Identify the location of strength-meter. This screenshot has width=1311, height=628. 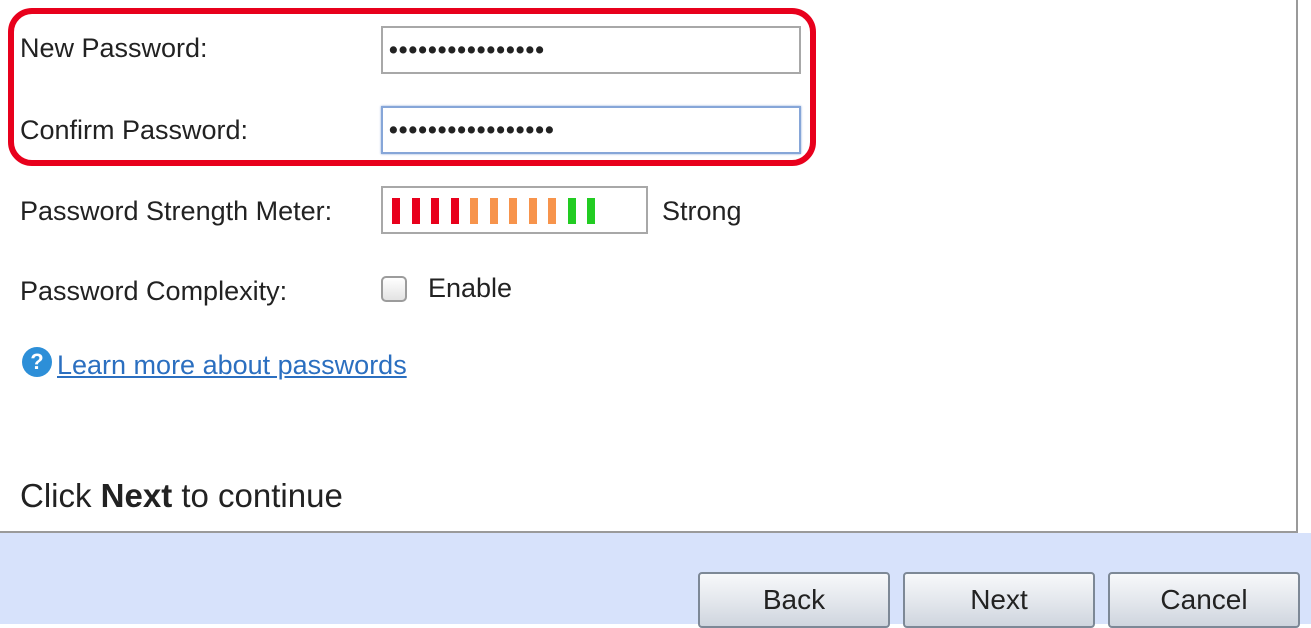
(514, 210).